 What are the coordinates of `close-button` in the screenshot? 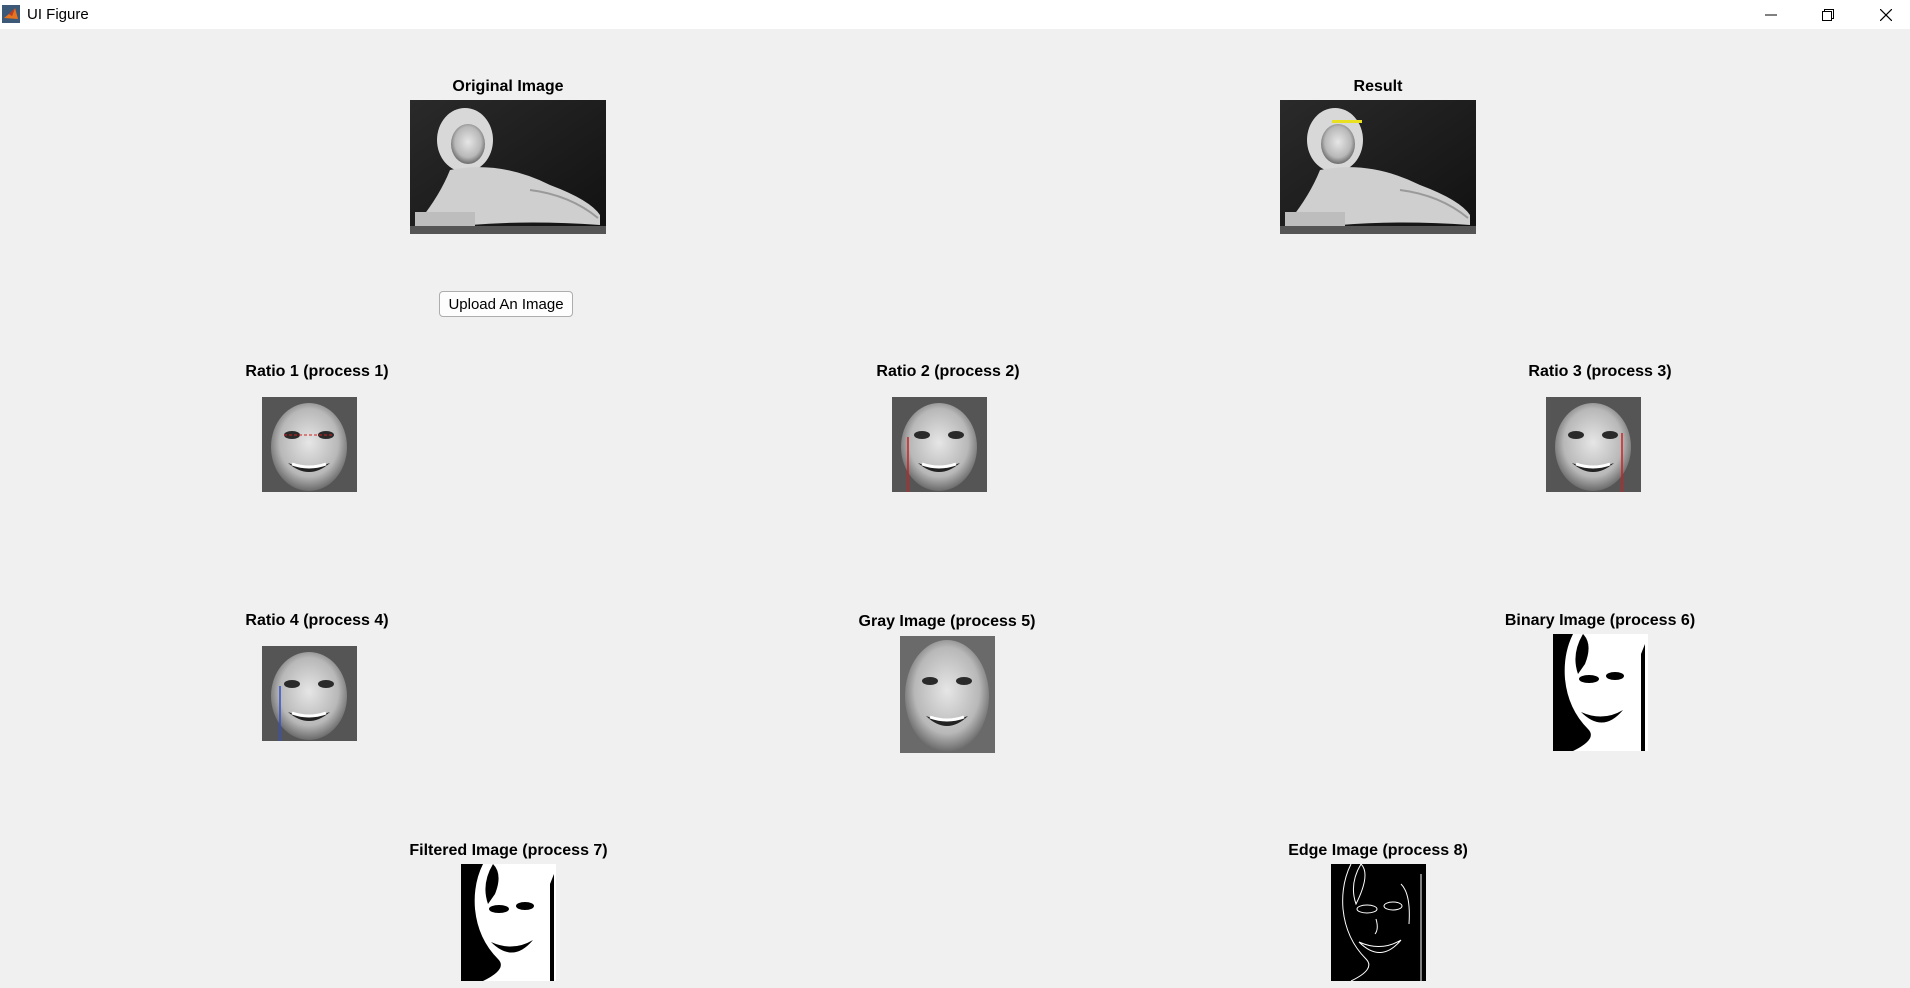 It's located at (1884, 14).